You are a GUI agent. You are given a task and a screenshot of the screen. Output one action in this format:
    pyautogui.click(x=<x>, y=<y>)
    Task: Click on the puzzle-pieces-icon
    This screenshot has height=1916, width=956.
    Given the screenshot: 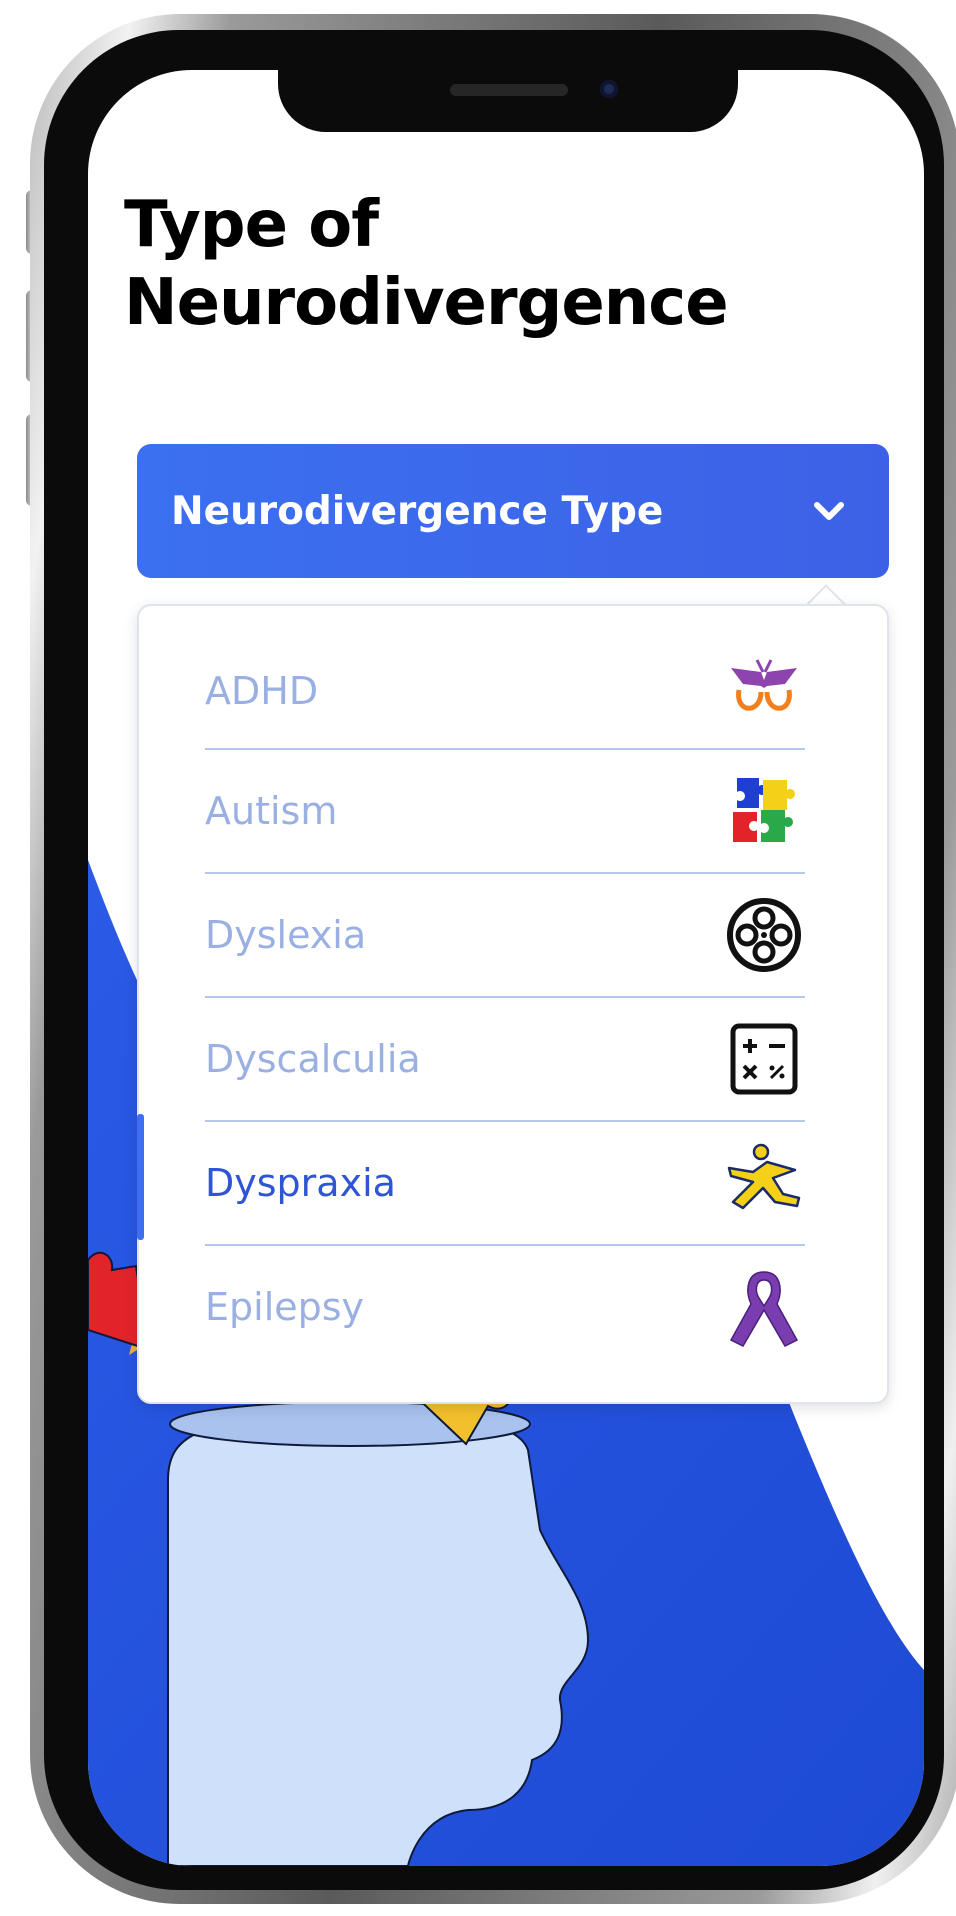 What is the action you would take?
    pyautogui.click(x=764, y=810)
    